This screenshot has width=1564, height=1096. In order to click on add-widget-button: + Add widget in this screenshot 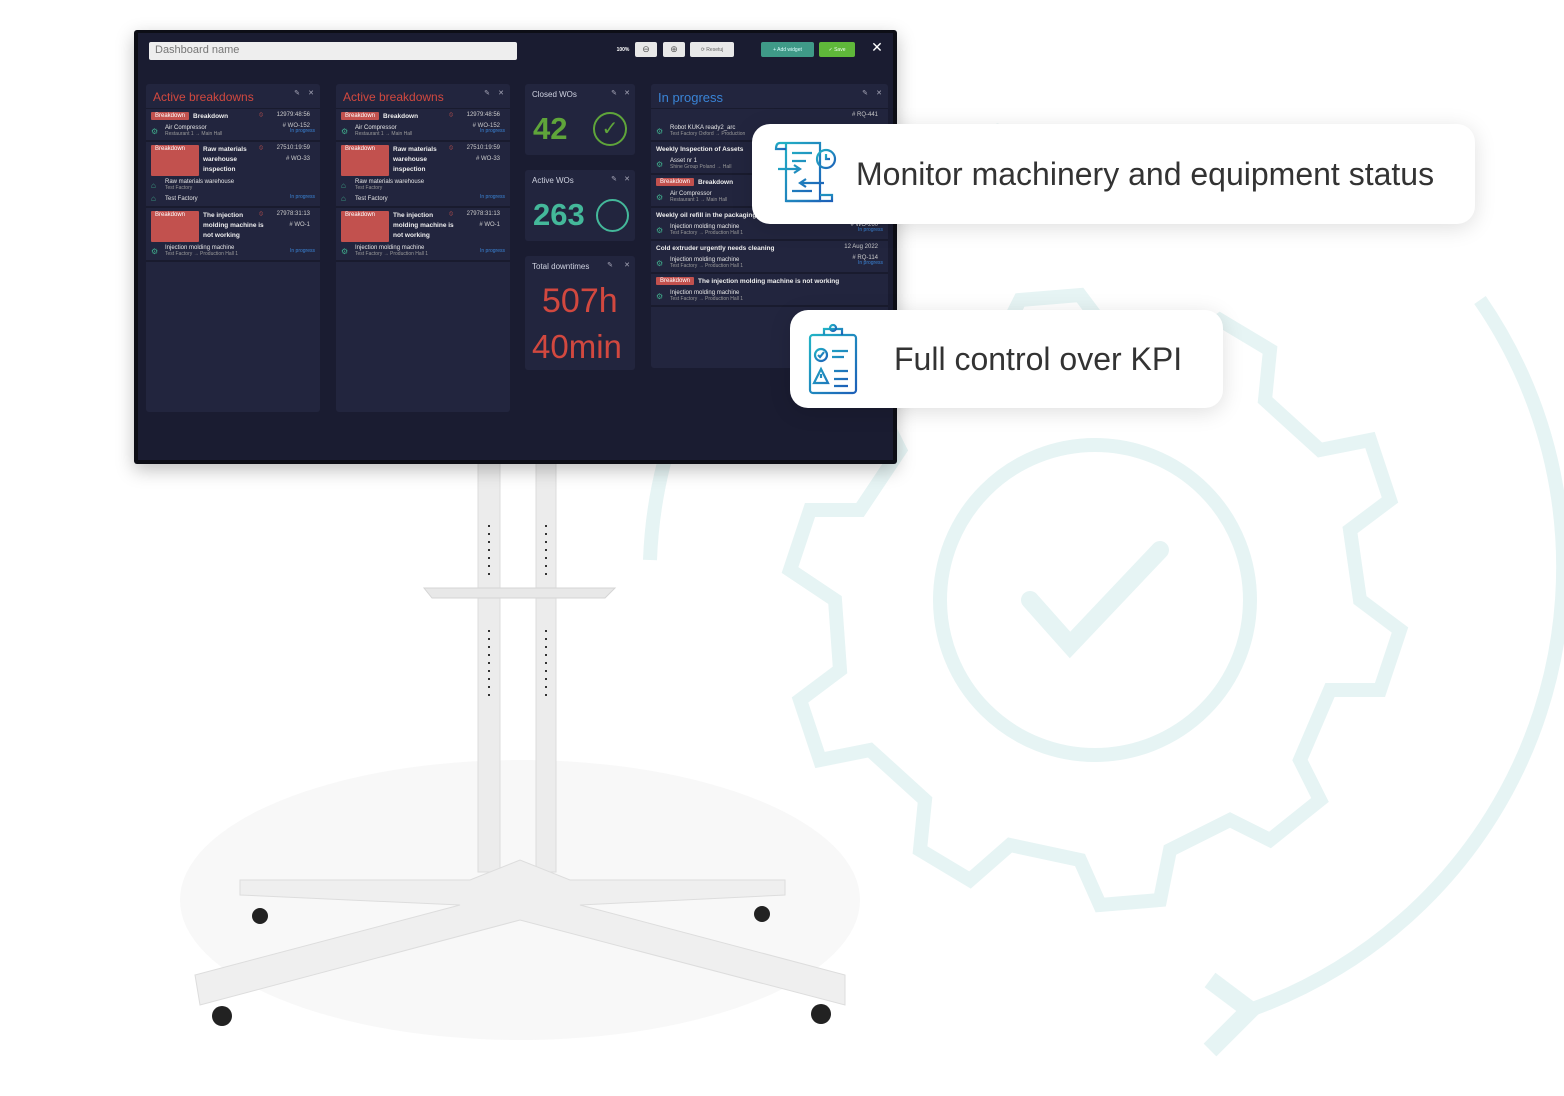, I will do `click(787, 49)`.